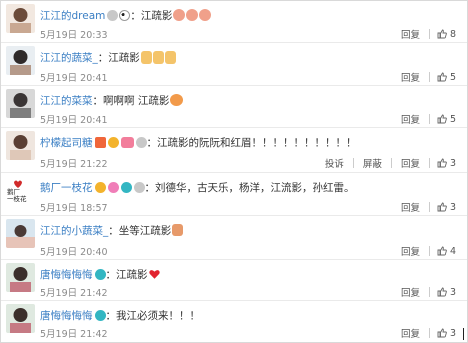  I want to click on panda-emoji-icon, so click(125, 15).